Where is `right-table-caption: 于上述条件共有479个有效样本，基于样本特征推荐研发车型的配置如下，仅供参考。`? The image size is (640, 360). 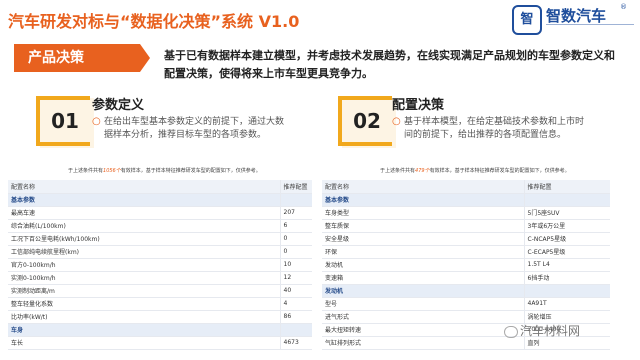
right-table-caption: 于上述条件共有479个有效样本，基于样本特征推荐研发车型的配置如下，仅供参考。 is located at coordinates (475, 171).